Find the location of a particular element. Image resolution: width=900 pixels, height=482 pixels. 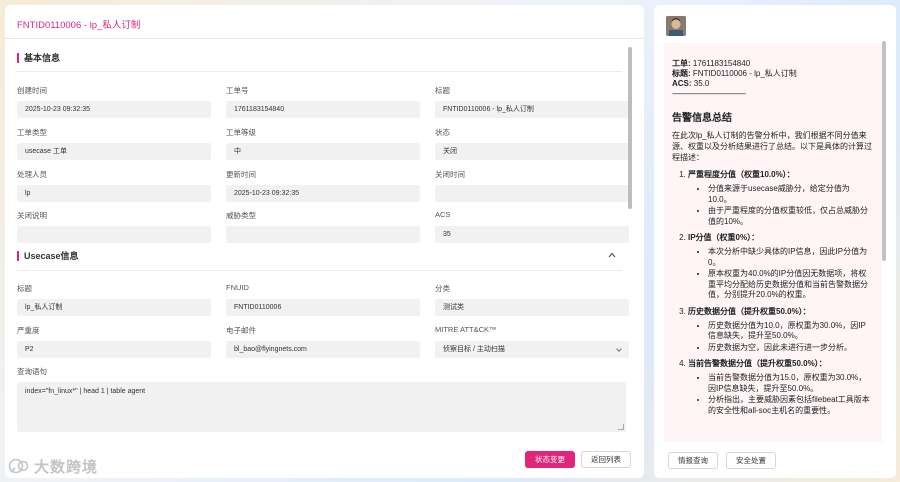

category-field: 测试类 is located at coordinates (532, 307).